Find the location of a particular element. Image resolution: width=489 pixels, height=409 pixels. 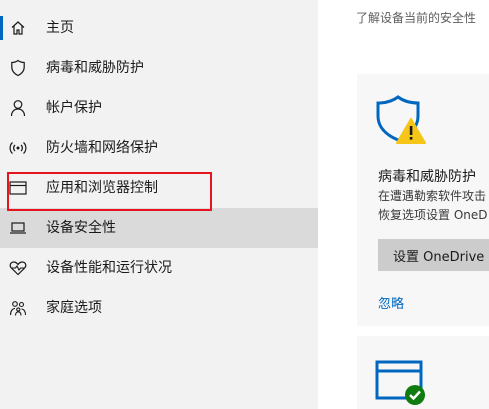

sidebar-item-virus-protection: 病毒和威胁防护 is located at coordinates (159, 68).